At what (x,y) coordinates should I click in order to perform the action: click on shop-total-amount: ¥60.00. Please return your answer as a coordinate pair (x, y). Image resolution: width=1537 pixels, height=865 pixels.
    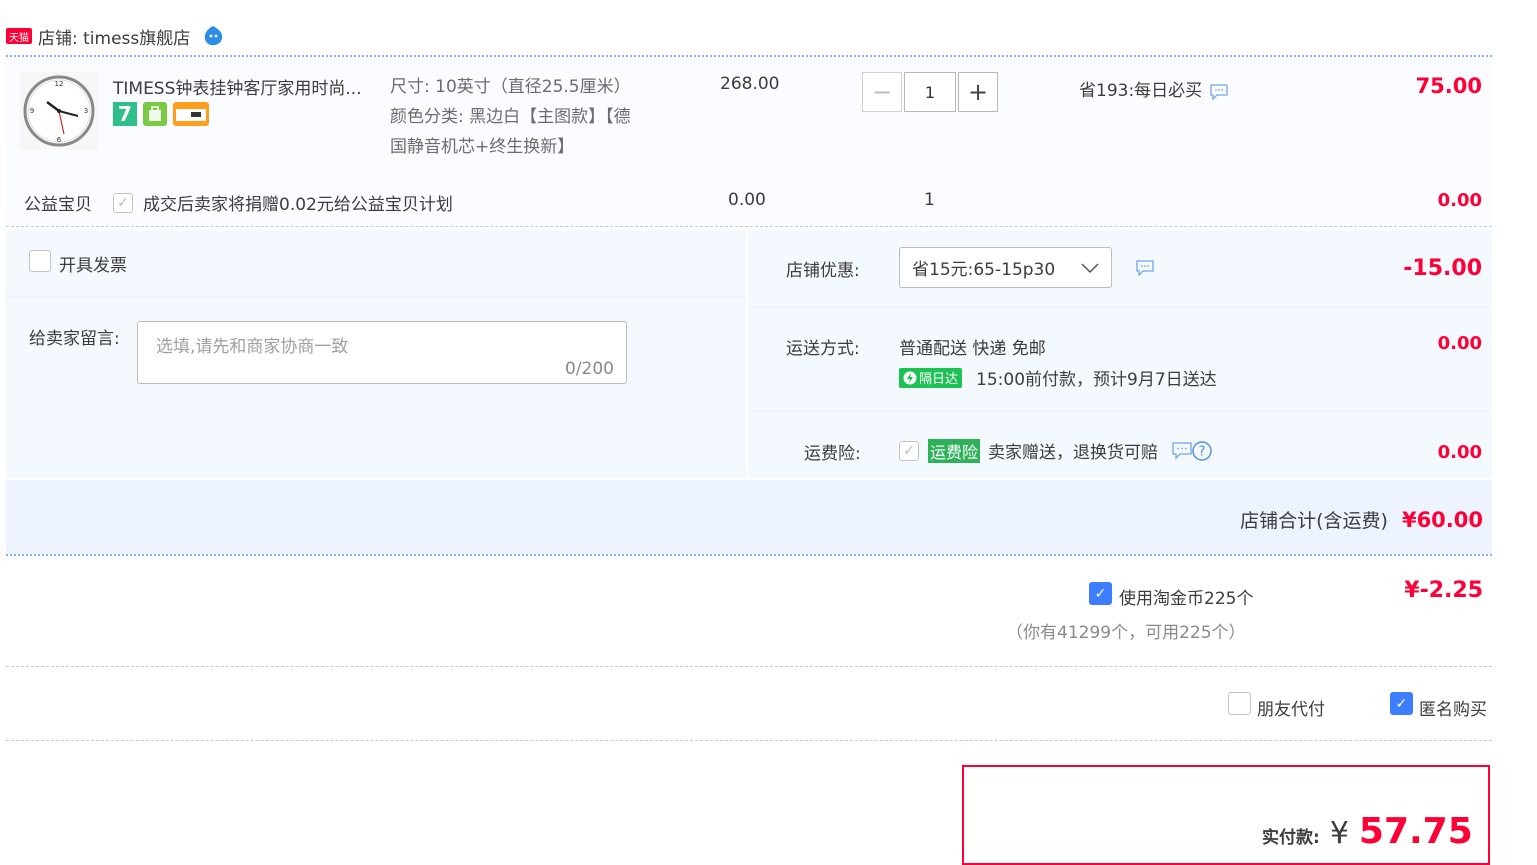
    Looking at the image, I should click on (1442, 520).